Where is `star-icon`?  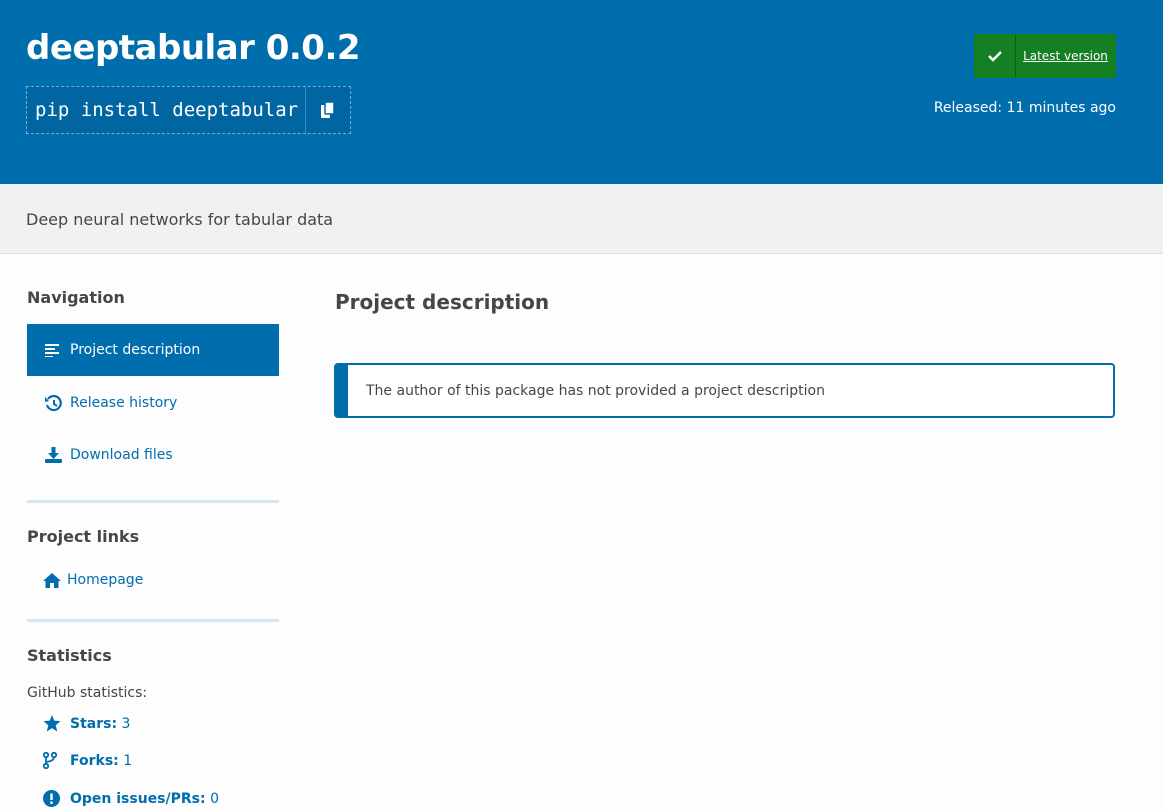 star-icon is located at coordinates (53, 723).